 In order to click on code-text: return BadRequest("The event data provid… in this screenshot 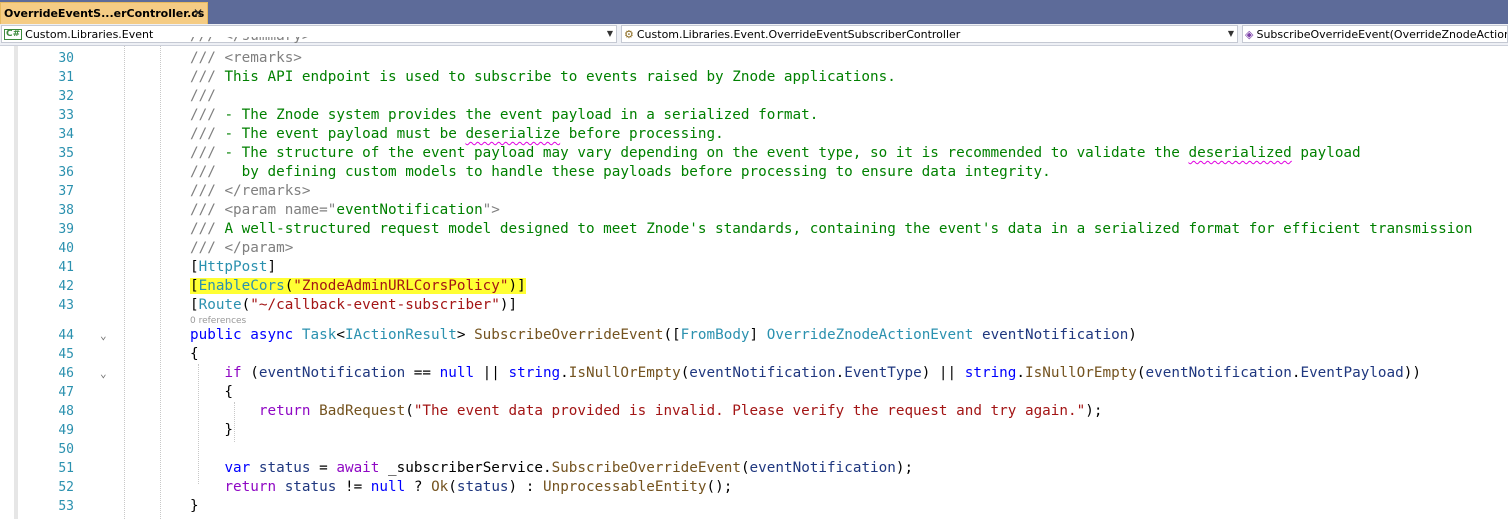, I will do `click(646, 411)`.